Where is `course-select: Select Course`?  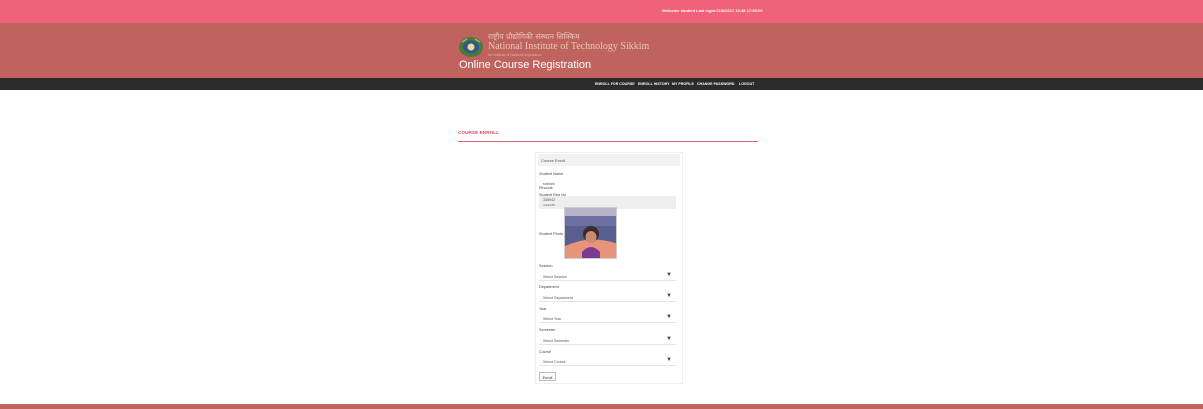
course-select: Select Course is located at coordinates (607, 361).